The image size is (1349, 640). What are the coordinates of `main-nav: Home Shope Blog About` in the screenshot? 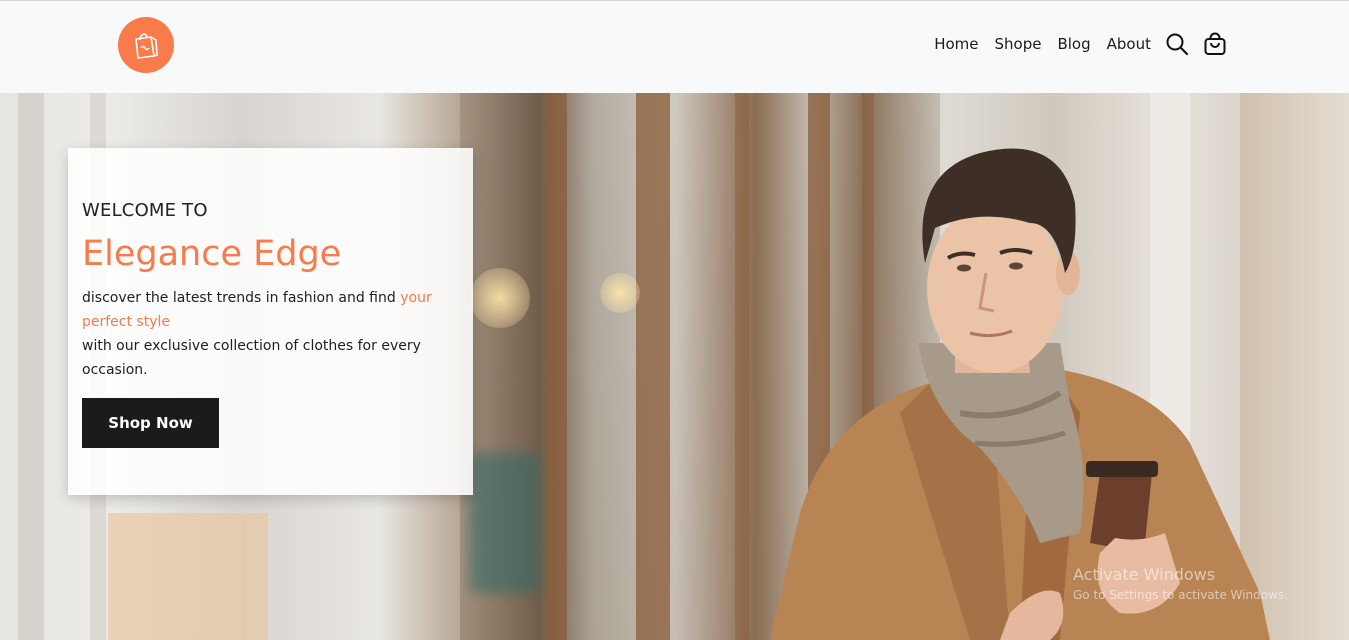 It's located at (1080, 44).